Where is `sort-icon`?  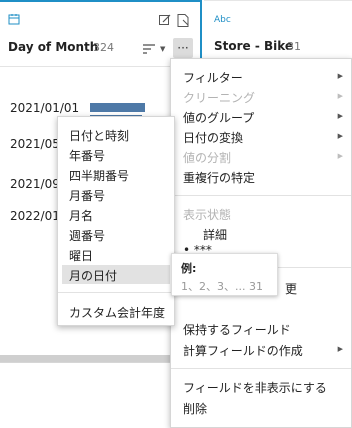 sort-icon is located at coordinates (149, 49).